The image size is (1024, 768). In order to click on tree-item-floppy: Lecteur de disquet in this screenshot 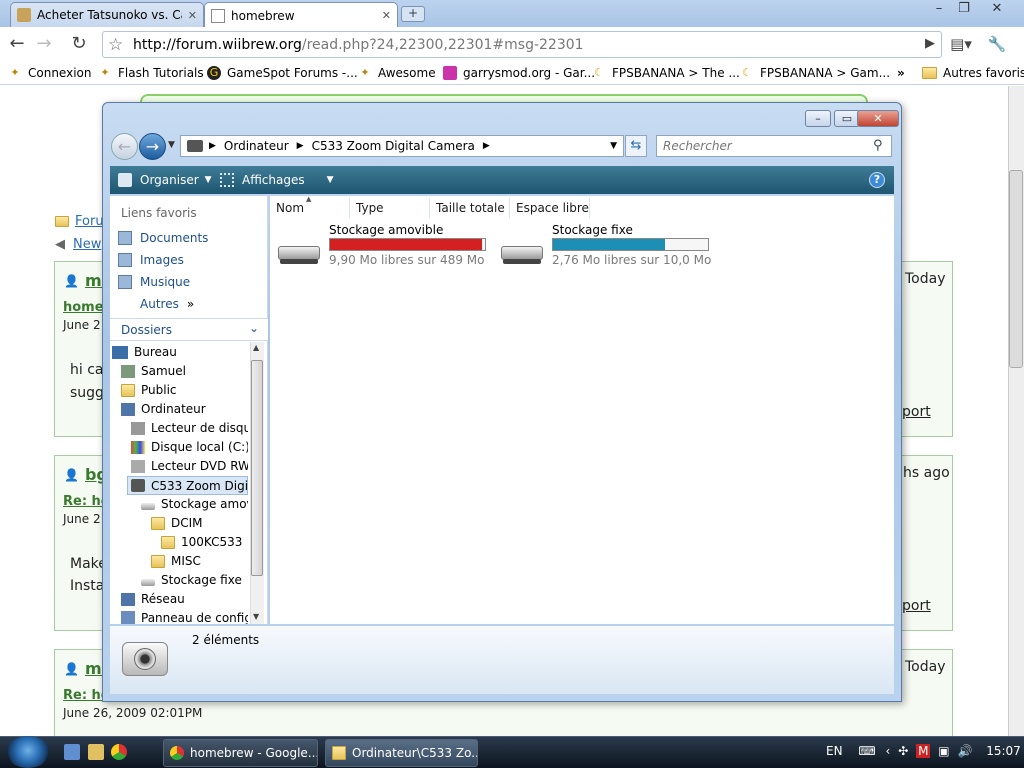, I will do `click(189, 428)`.